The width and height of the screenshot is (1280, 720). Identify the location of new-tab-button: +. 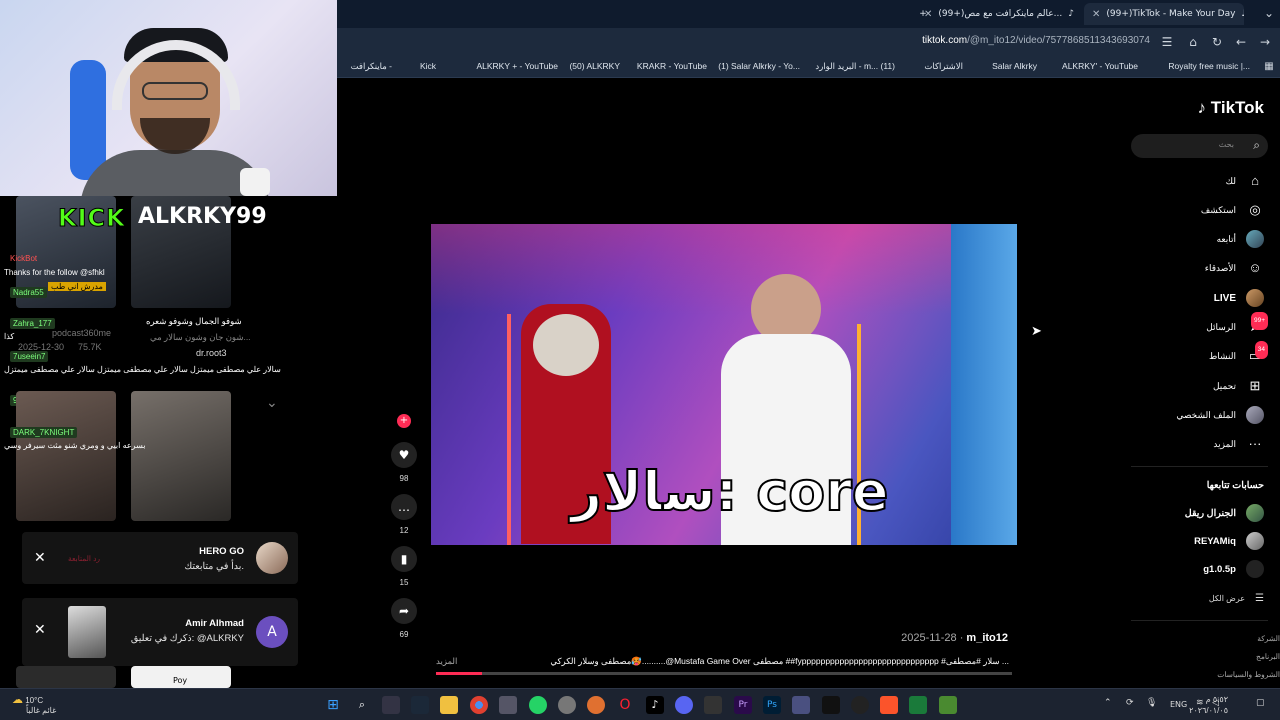
(923, 14).